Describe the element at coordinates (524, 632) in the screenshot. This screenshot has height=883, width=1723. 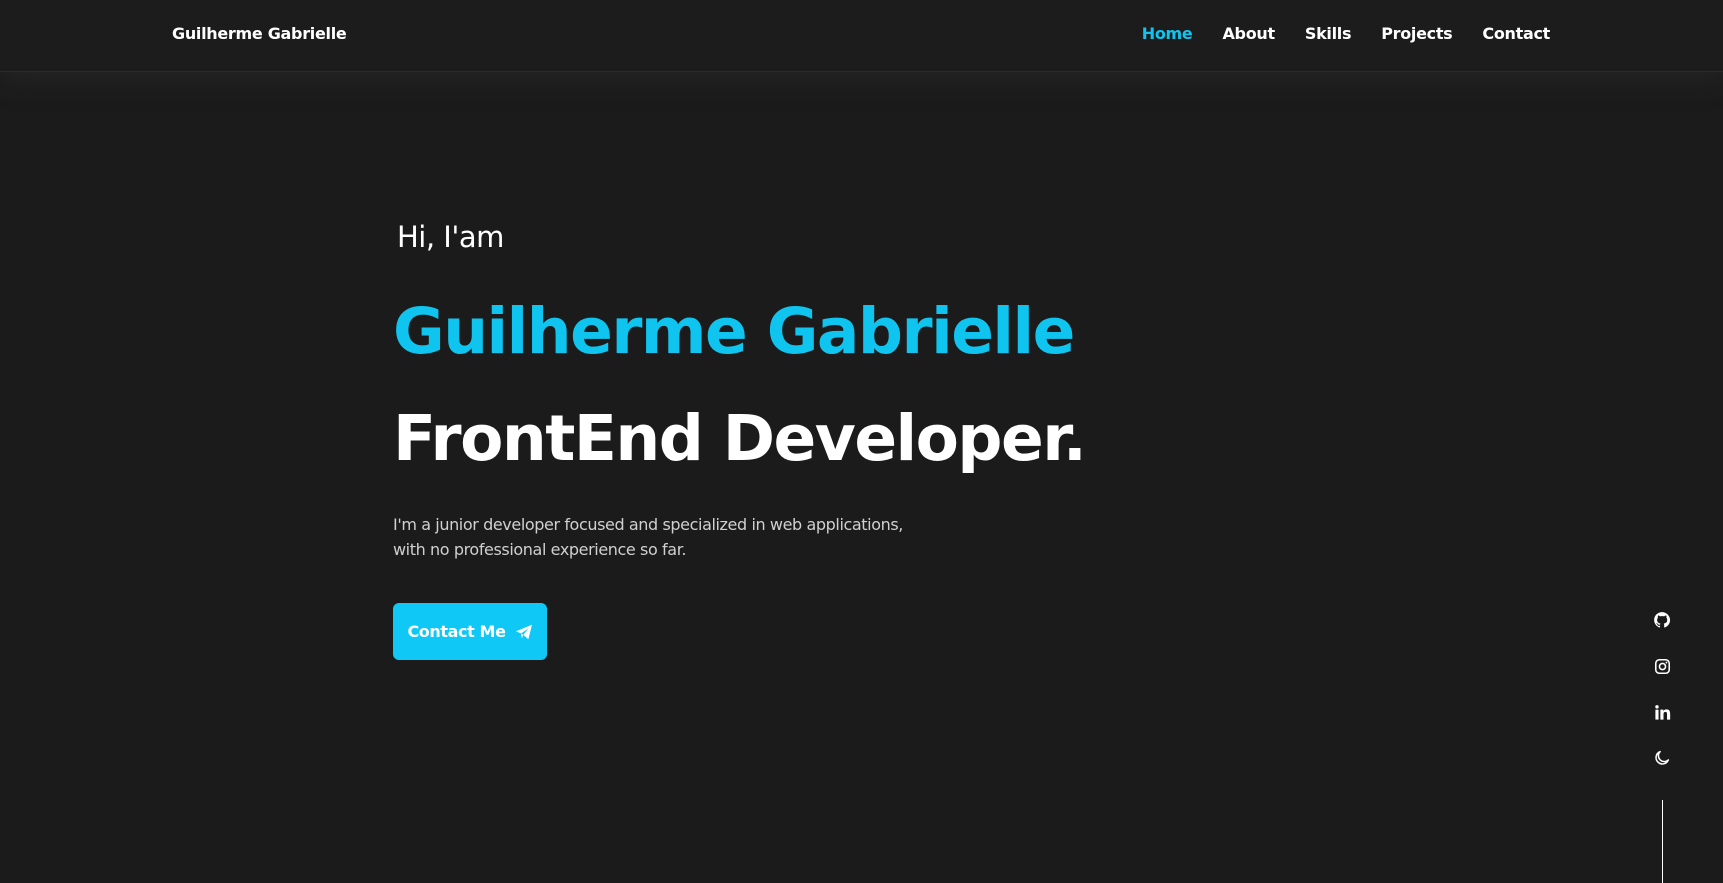
I see `paper-plane-icon` at that location.